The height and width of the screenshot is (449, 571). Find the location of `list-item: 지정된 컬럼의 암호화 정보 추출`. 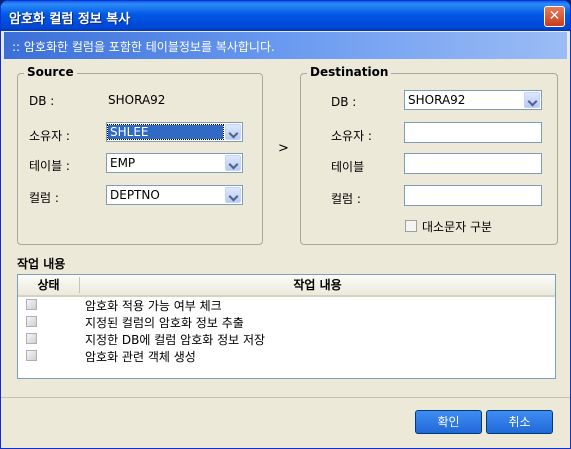

list-item: 지정된 컬럼의 암호화 정보 추출 is located at coordinates (286, 321).